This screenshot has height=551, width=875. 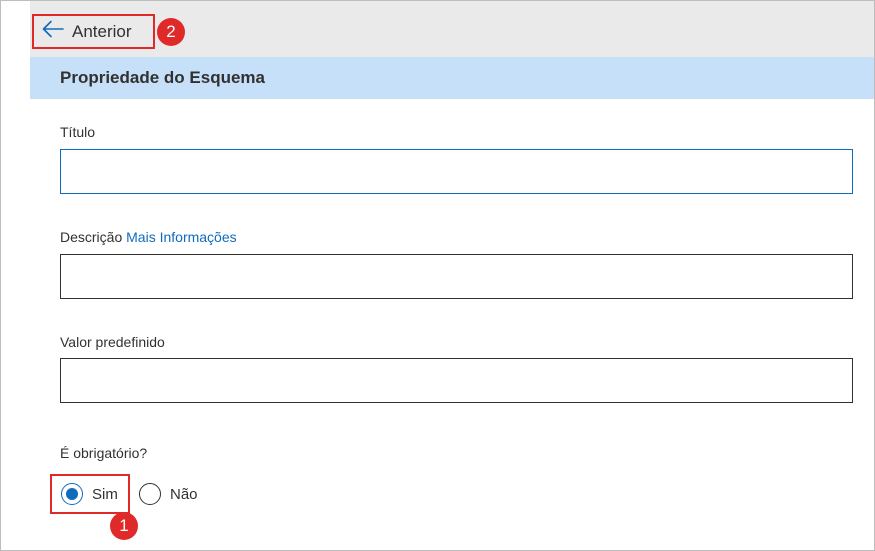 What do you see at coordinates (124, 526) in the screenshot?
I see `annotation-badge-1: 1` at bounding box center [124, 526].